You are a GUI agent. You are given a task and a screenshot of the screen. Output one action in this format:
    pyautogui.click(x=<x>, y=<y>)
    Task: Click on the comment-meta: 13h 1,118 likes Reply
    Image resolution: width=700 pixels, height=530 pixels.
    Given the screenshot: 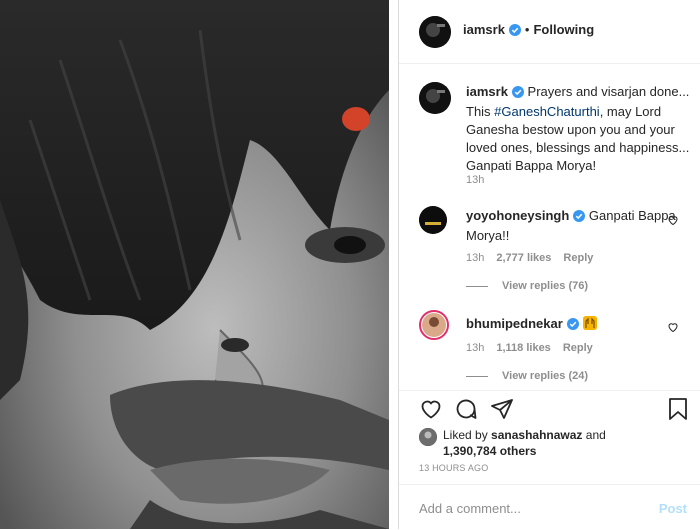 What is the action you would take?
    pyautogui.click(x=535, y=348)
    